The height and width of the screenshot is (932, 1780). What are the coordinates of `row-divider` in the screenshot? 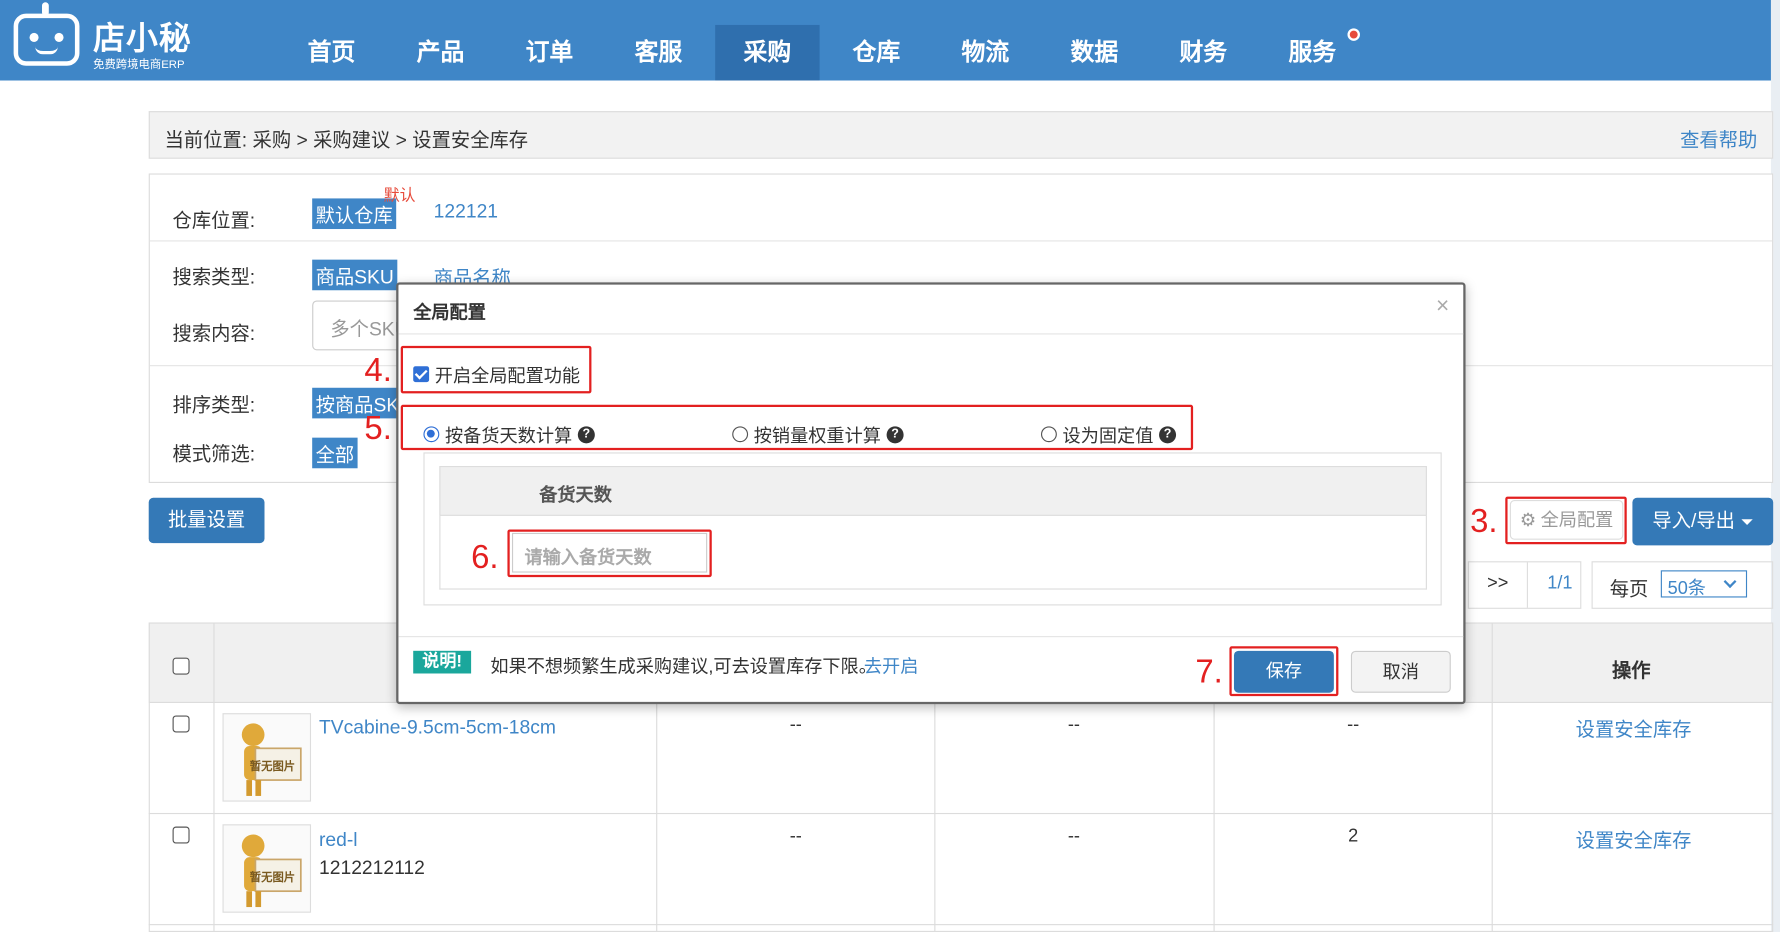 It's located at (961, 925).